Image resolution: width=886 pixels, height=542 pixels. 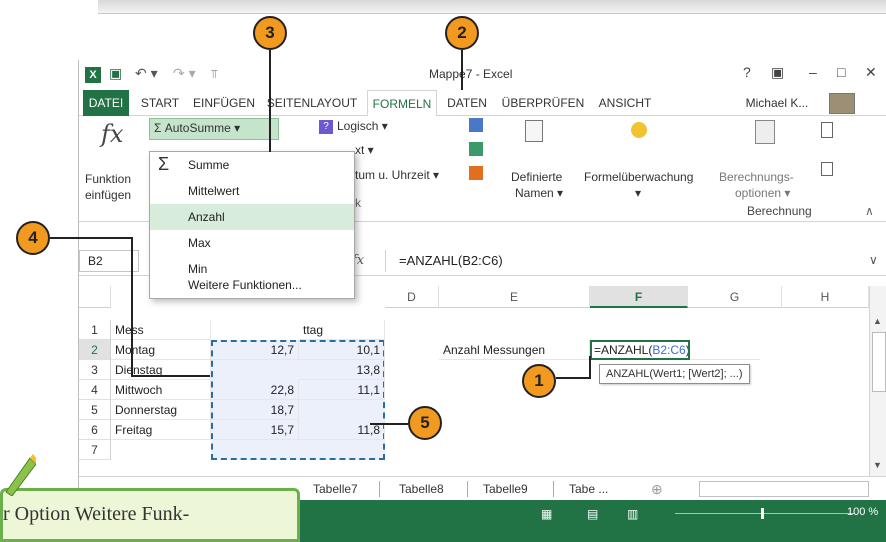 I want to click on sheet-tab-tabelle7: Tabelle7, so click(x=335, y=489).